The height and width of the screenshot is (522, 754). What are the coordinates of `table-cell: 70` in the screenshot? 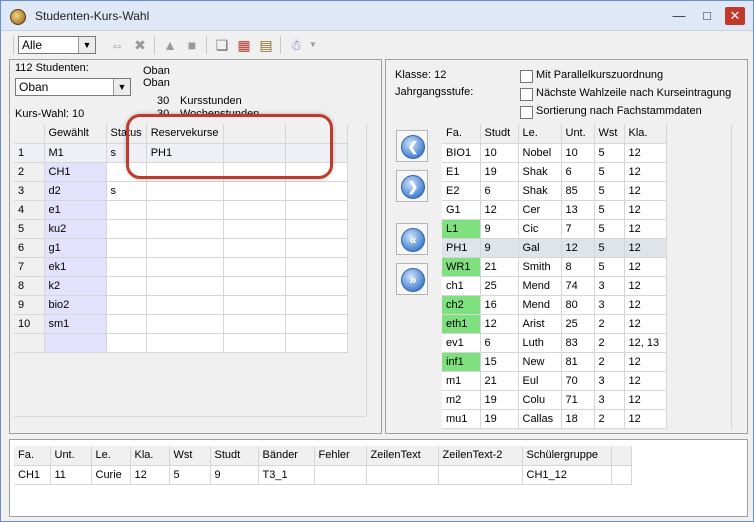 It's located at (578, 381).